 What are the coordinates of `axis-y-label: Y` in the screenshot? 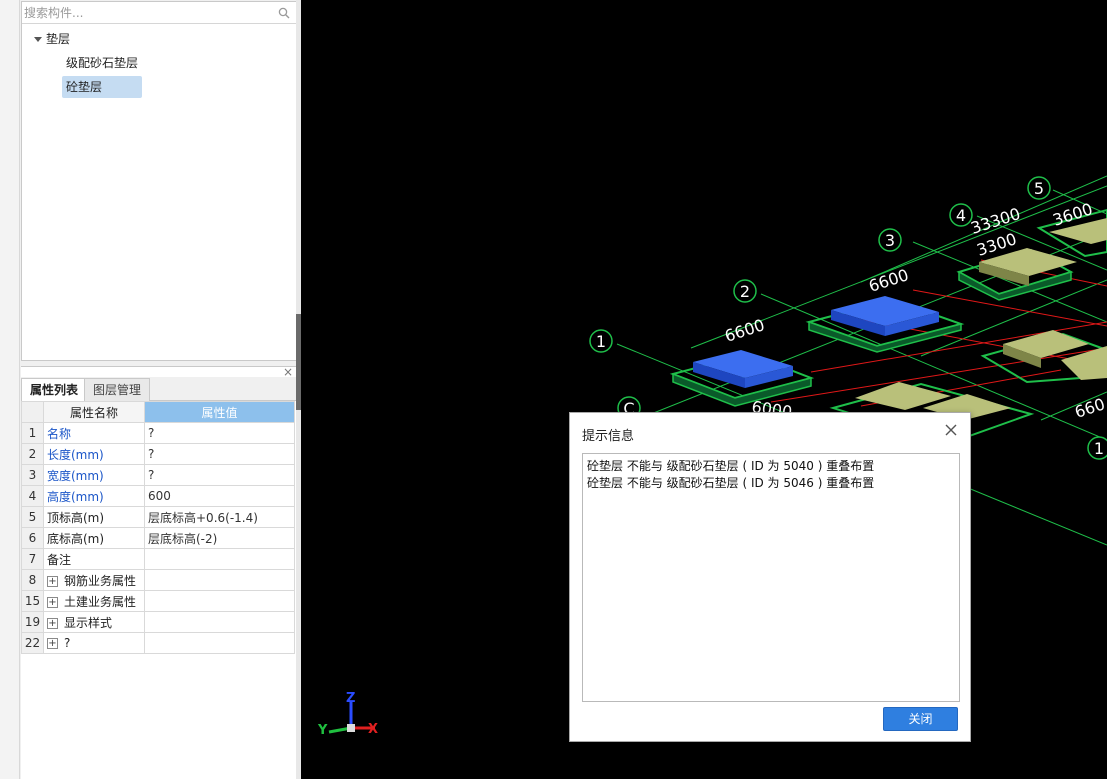 It's located at (322, 730).